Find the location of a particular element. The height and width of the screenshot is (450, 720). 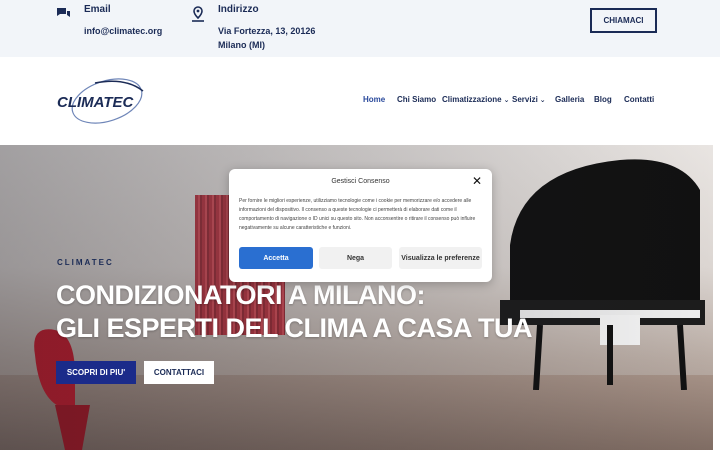

nav-servizi: Servizi ⌄ is located at coordinates (529, 99).